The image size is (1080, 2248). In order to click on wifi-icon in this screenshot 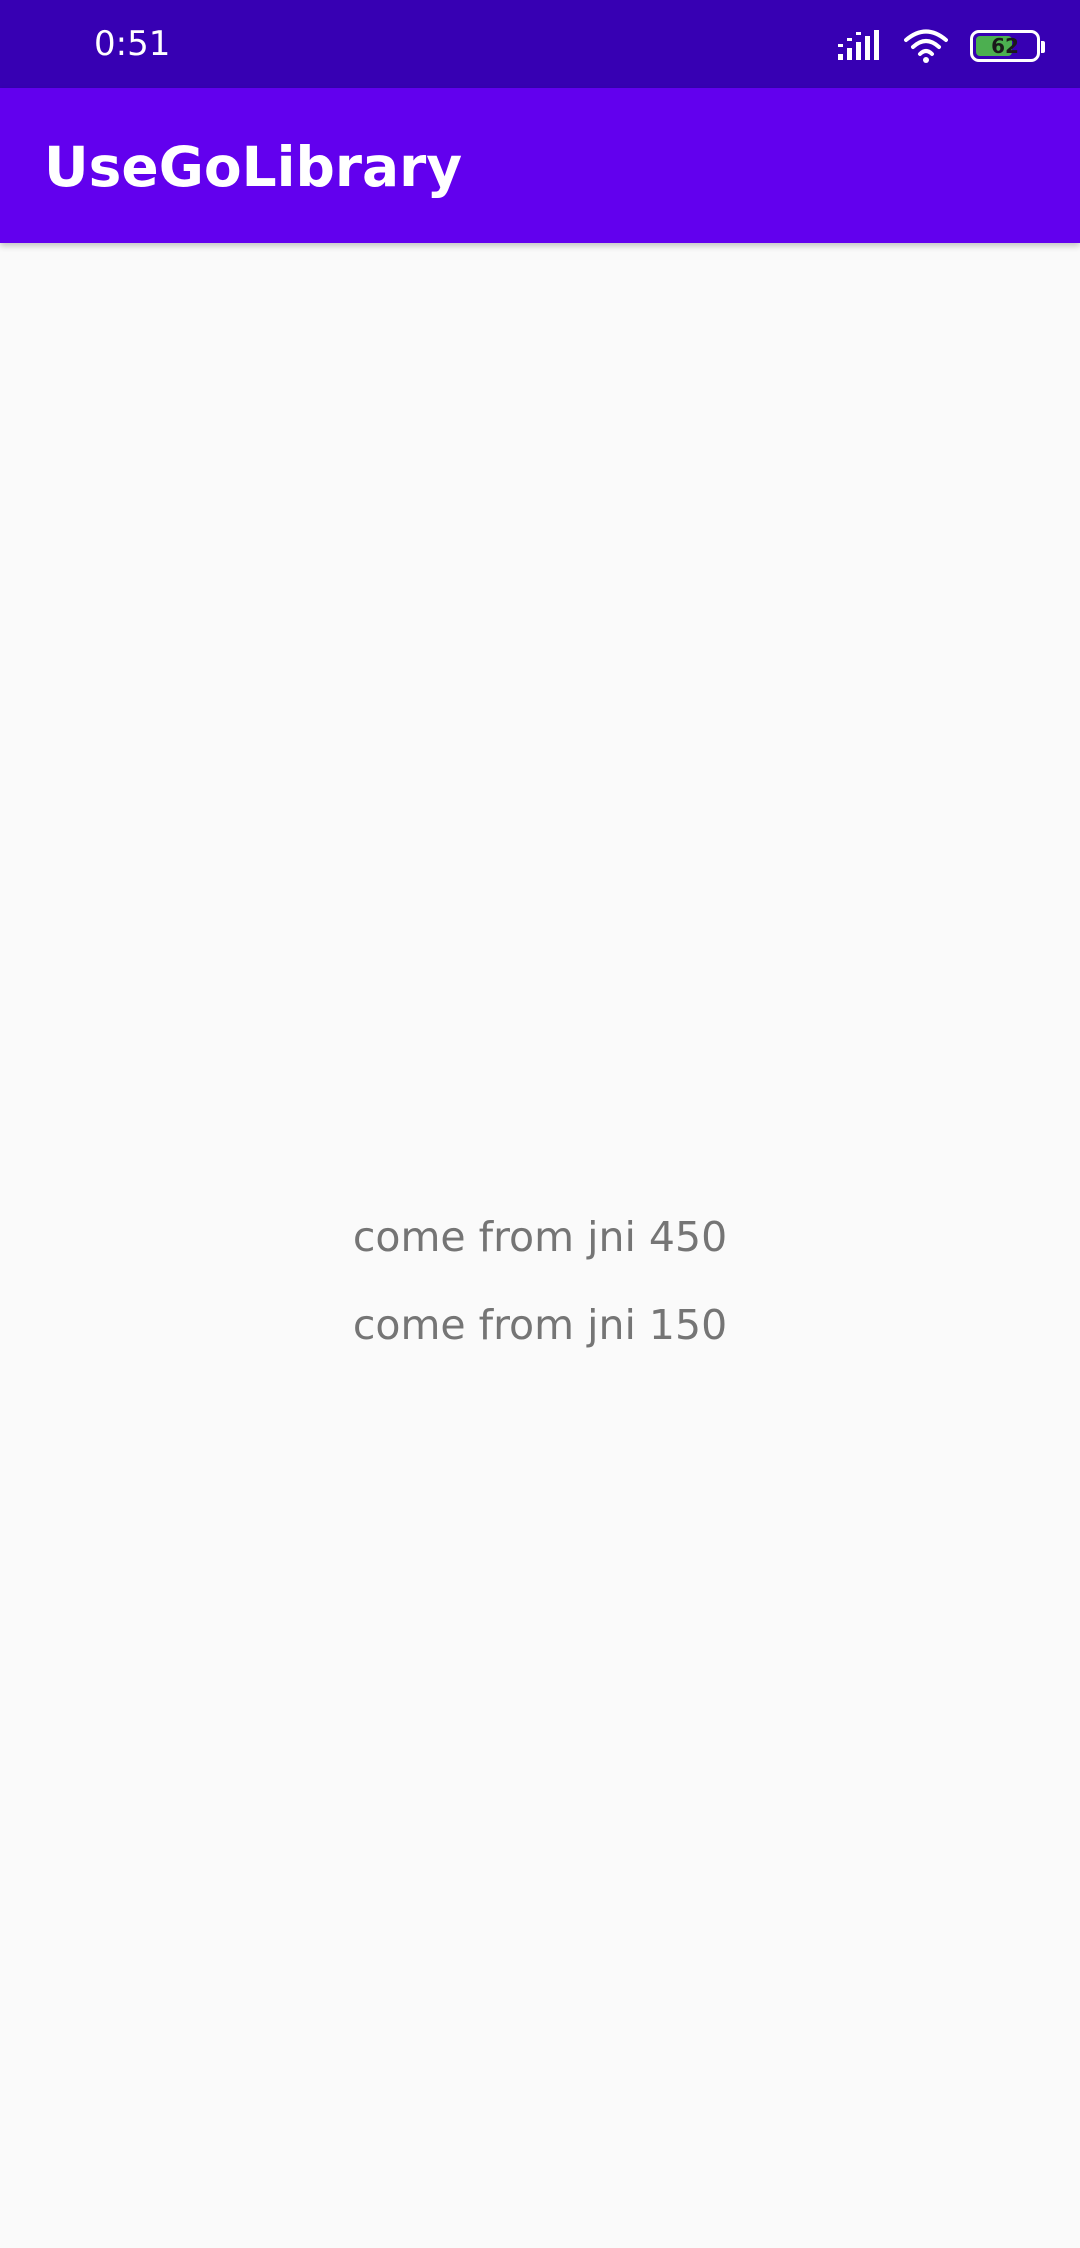, I will do `click(926, 46)`.